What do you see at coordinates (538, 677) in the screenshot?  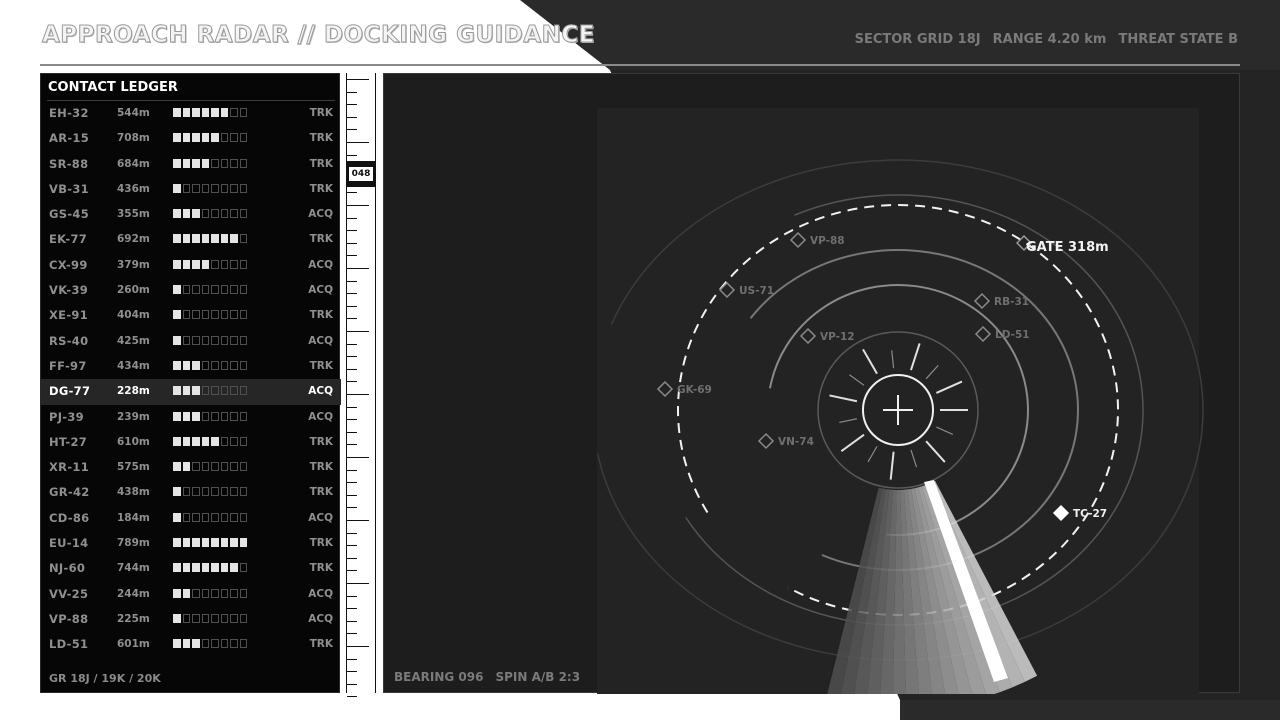 I see `spin-readout: SPIN A/B 2:3` at bounding box center [538, 677].